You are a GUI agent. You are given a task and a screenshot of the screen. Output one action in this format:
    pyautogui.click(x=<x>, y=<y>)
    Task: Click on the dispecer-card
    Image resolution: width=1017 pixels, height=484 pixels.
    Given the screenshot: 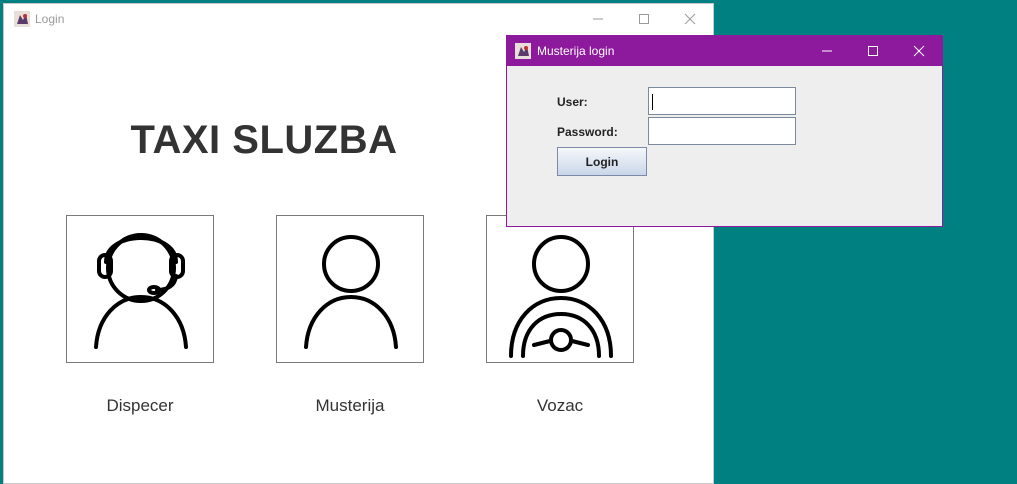 What is the action you would take?
    pyautogui.click(x=140, y=289)
    